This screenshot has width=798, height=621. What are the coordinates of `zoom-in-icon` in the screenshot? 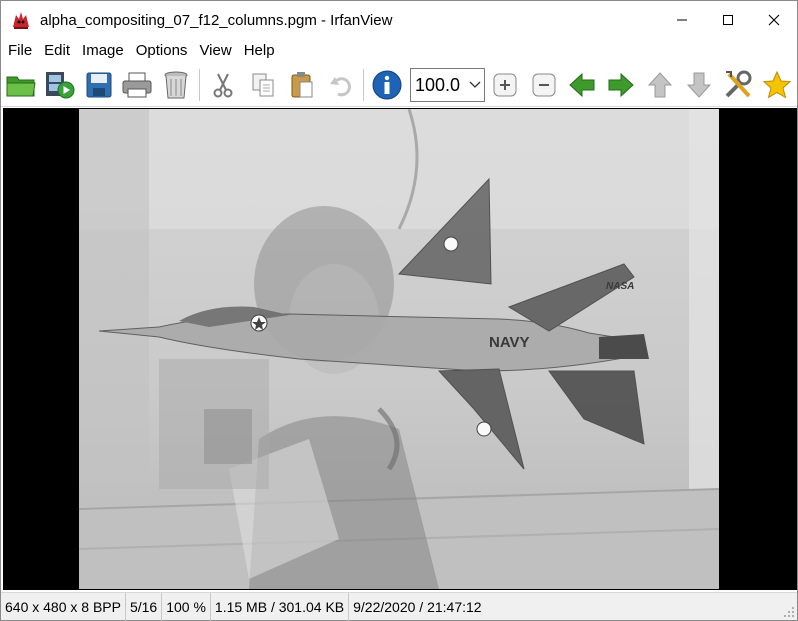 It's located at (505, 85).